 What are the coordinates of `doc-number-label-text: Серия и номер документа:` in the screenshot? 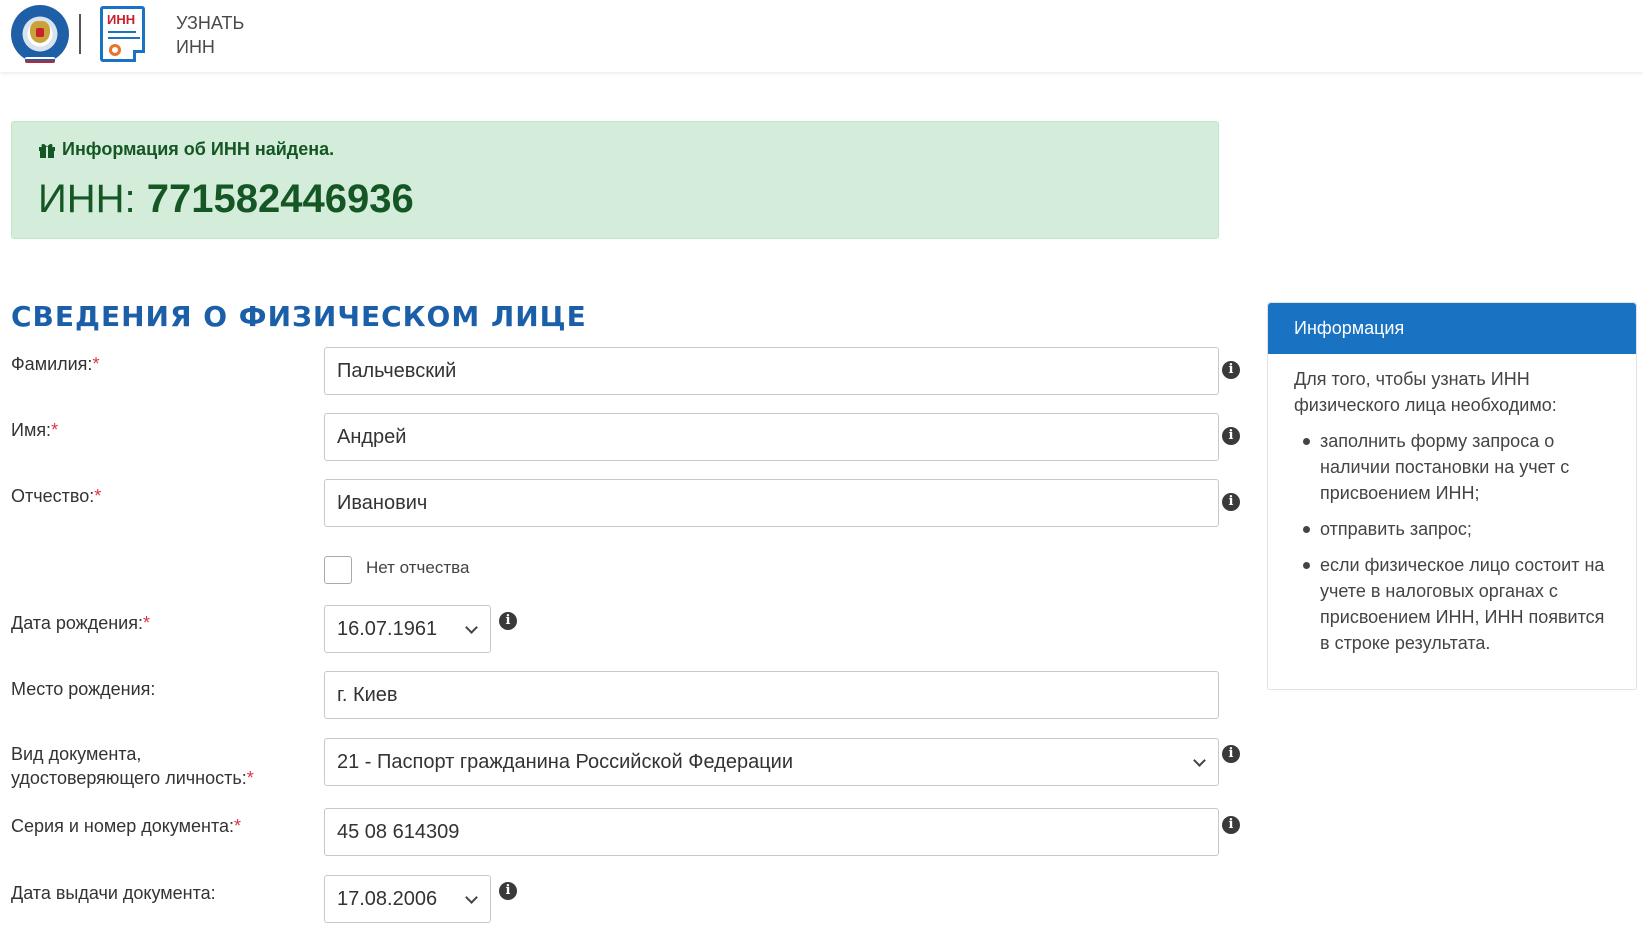 It's located at (122, 826).